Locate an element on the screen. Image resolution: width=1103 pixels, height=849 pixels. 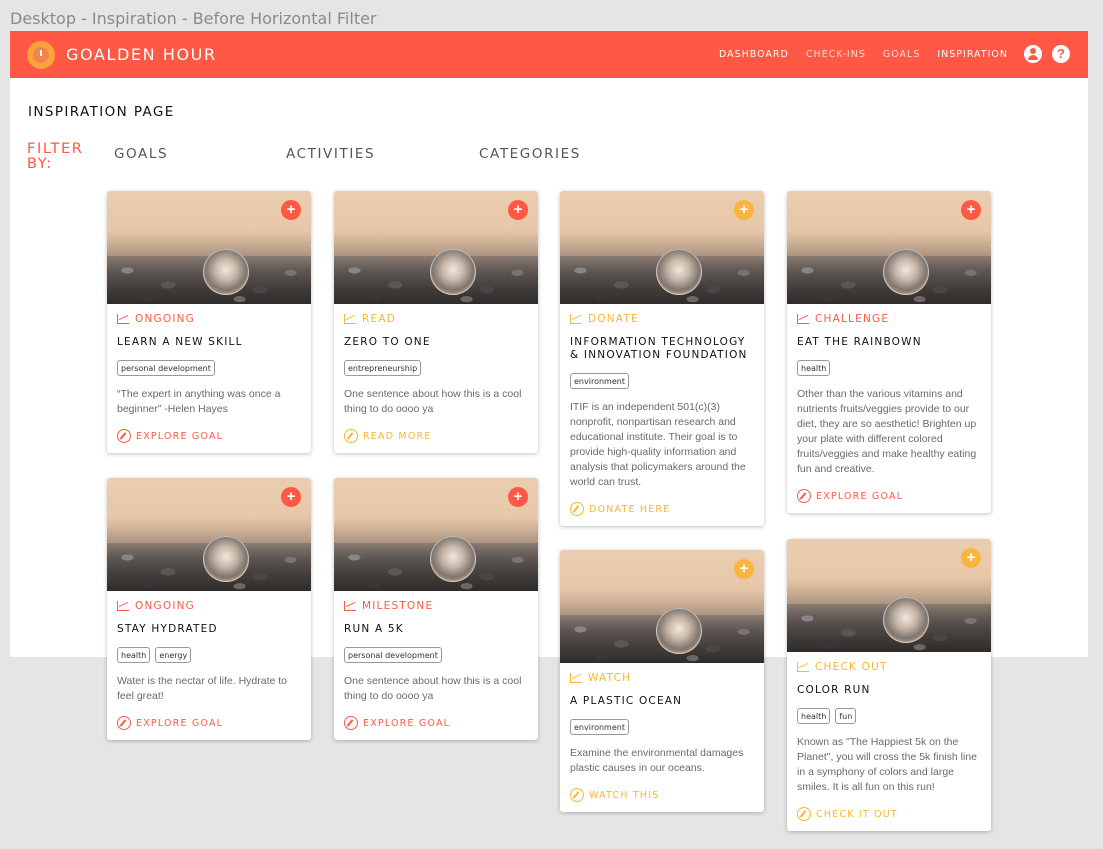
card-tags: health fun is located at coordinates (889, 716).